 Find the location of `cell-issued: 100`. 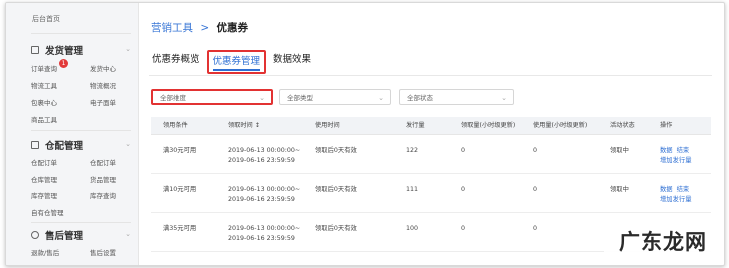

cell-issued: 100 is located at coordinates (412, 228).